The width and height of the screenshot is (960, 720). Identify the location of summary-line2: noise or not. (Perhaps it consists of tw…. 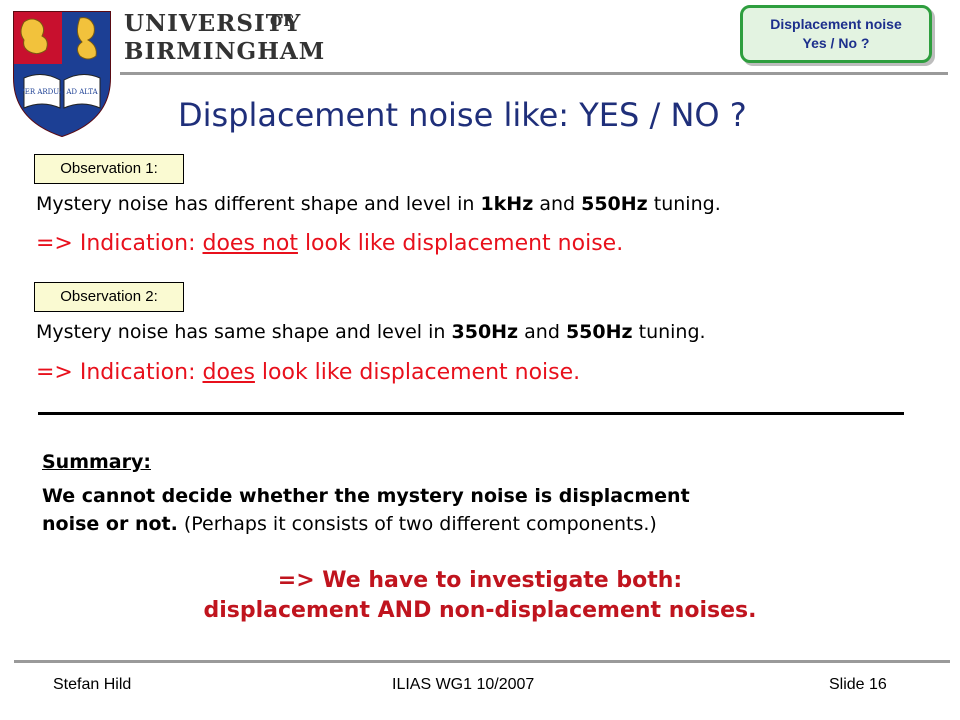
(349, 524).